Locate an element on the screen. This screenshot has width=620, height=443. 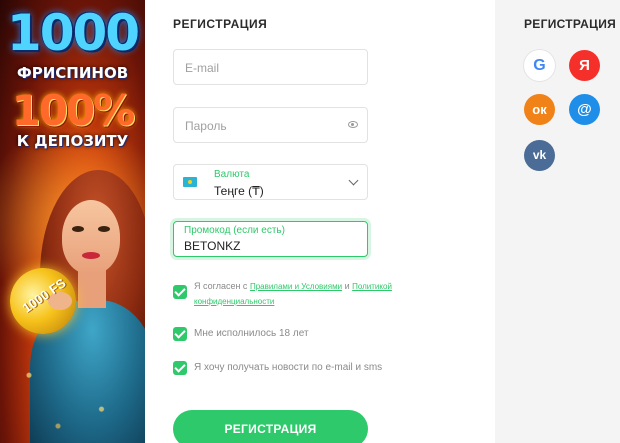
promo-code-label: Промокод (если есть) is located at coordinates (234, 230).